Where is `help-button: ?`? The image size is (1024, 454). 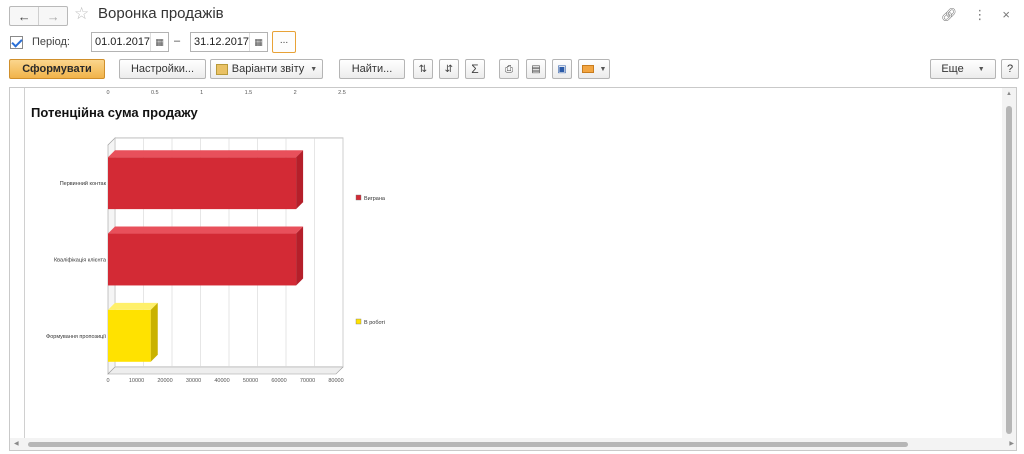
help-button: ? is located at coordinates (1010, 69).